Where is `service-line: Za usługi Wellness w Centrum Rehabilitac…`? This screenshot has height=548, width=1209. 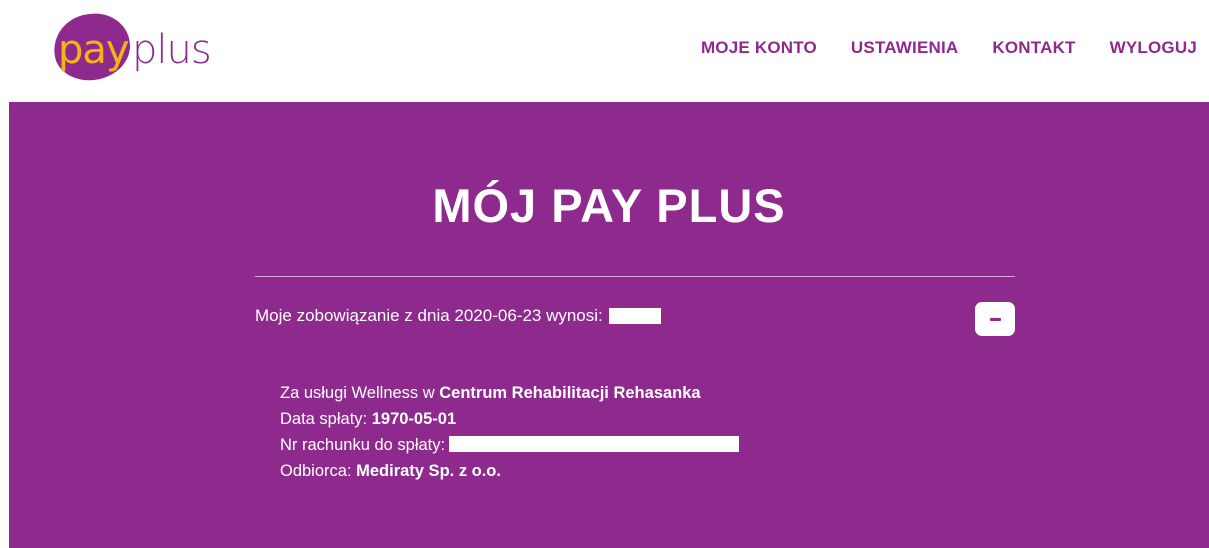 service-line: Za usługi Wellness w Centrum Rehabilitac… is located at coordinates (509, 393).